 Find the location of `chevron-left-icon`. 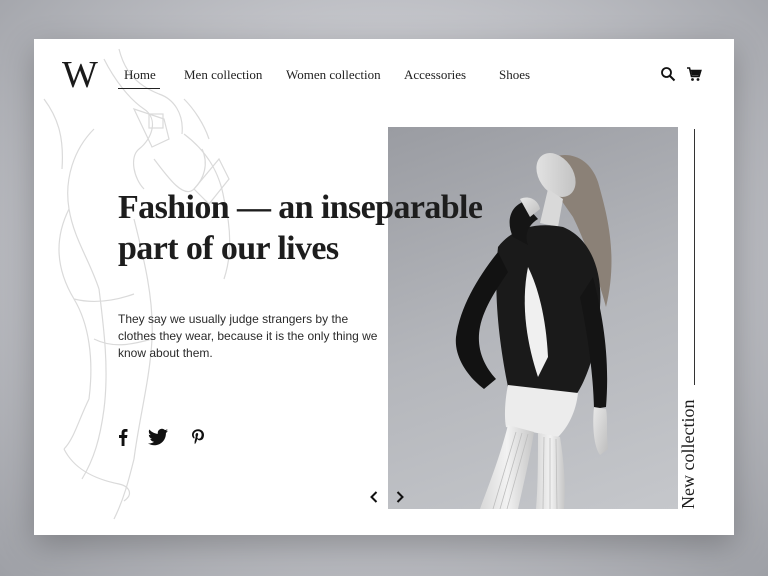

chevron-left-icon is located at coordinates (374, 497).